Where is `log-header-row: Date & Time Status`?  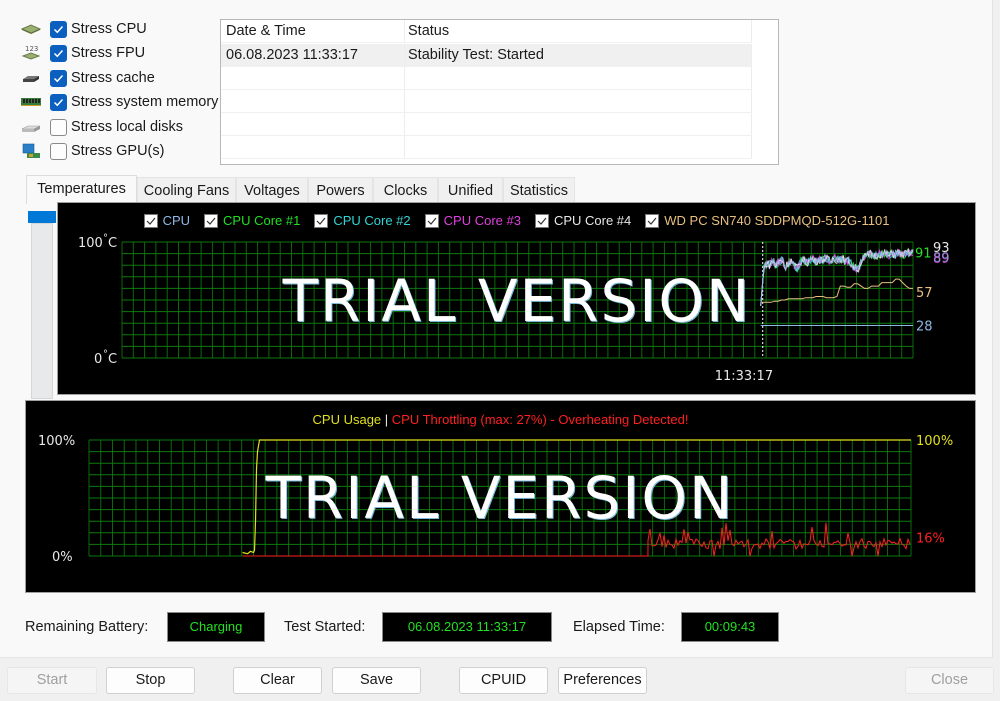
log-header-row: Date & Time Status is located at coordinates (486, 31).